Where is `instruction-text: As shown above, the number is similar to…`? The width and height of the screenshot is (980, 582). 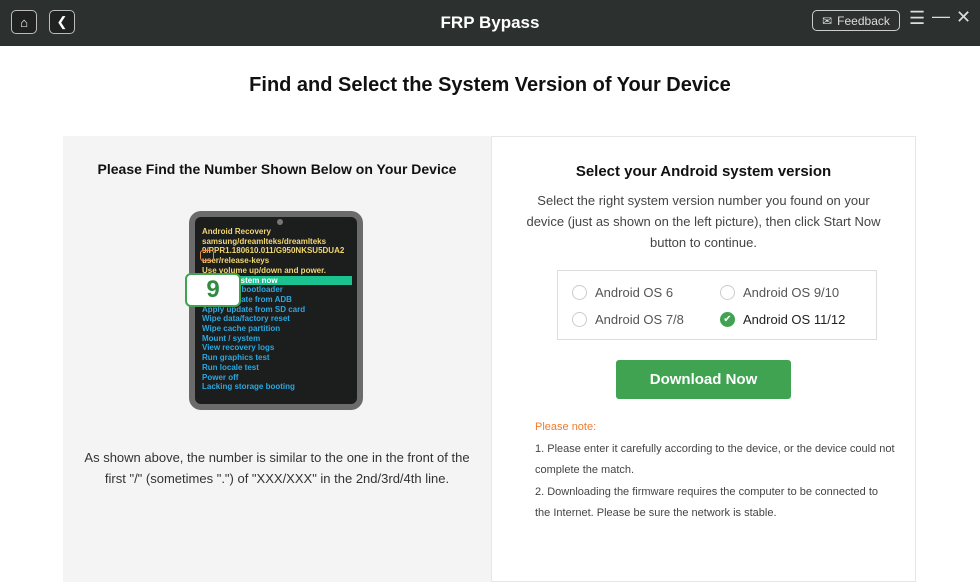
instruction-text: As shown above, the number is similar to… is located at coordinates (277, 468).